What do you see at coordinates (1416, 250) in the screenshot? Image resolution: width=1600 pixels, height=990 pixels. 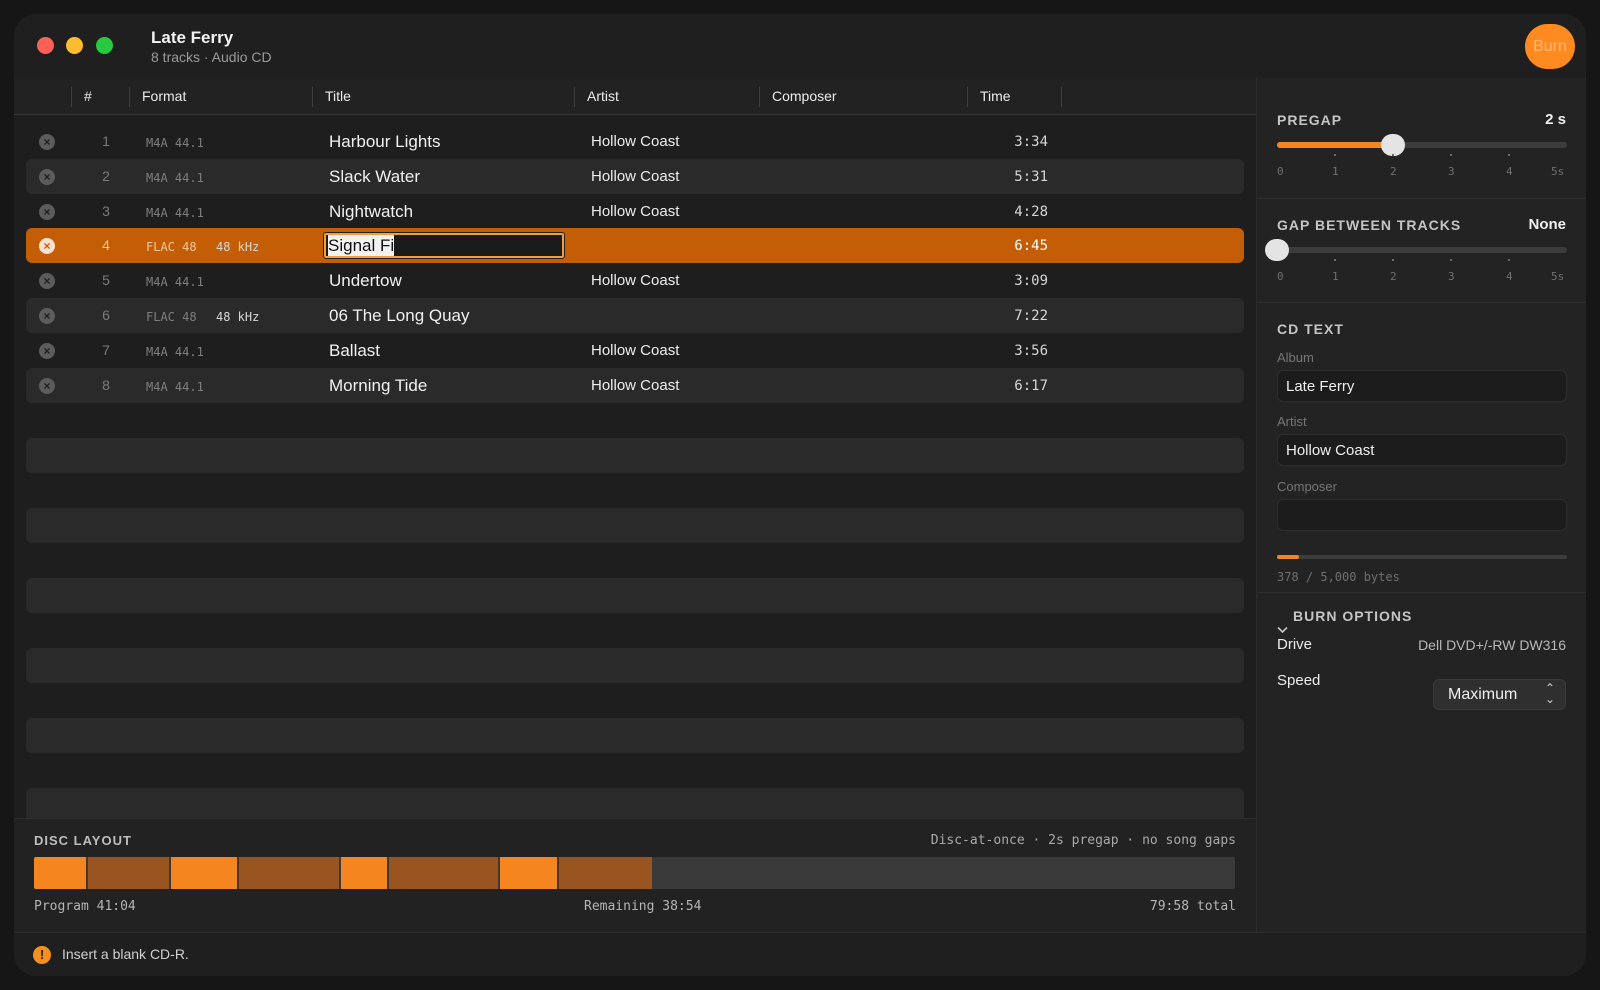 I see `gap-slider` at bounding box center [1416, 250].